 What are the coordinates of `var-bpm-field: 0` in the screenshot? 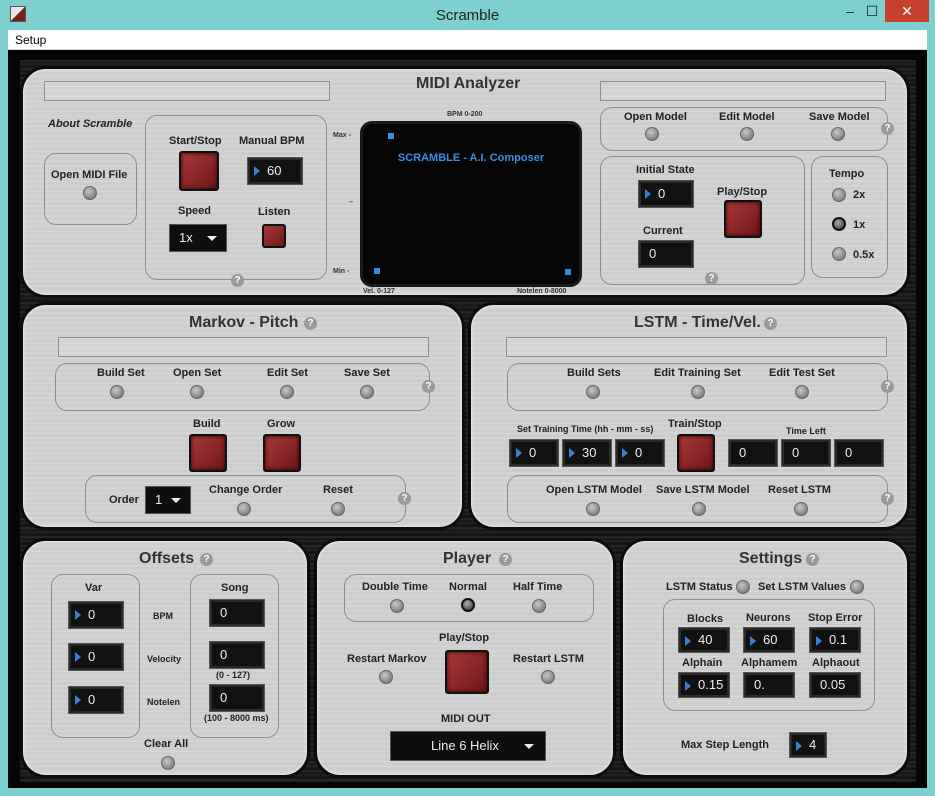 It's located at (96, 615).